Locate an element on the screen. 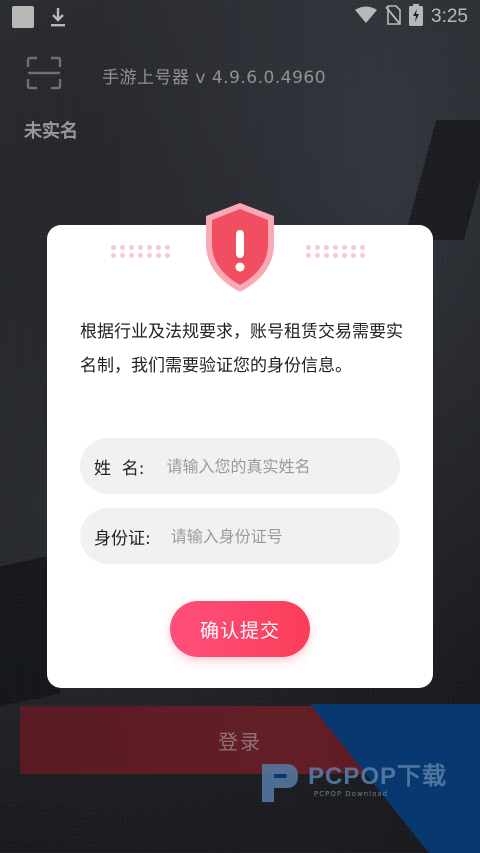 This screenshot has height=853, width=480. shield-alert-icon is located at coordinates (240, 247).